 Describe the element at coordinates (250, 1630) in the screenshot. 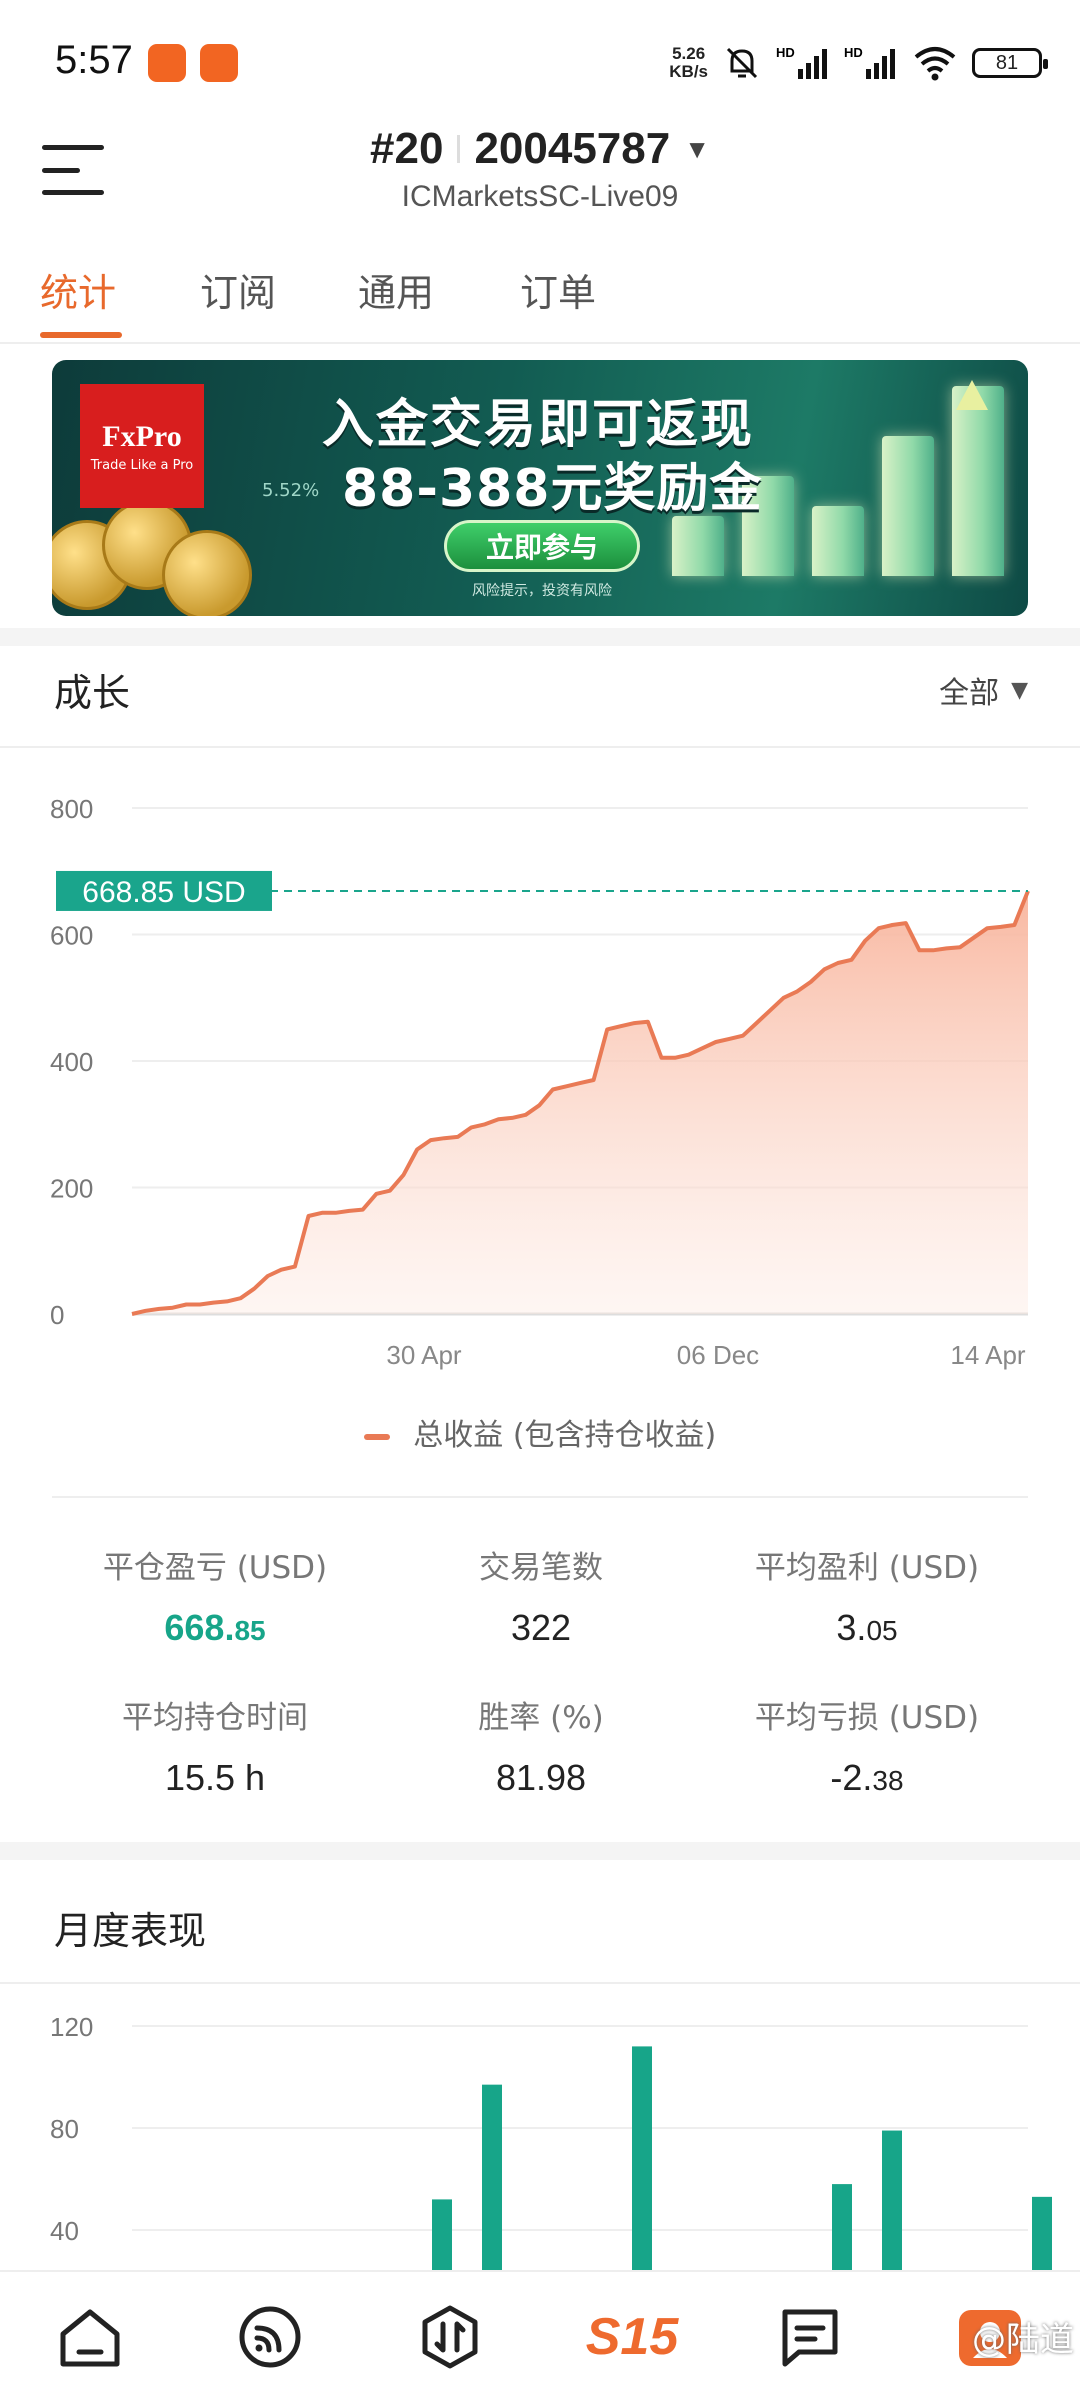

I see `stat-value-decimals: 85` at that location.